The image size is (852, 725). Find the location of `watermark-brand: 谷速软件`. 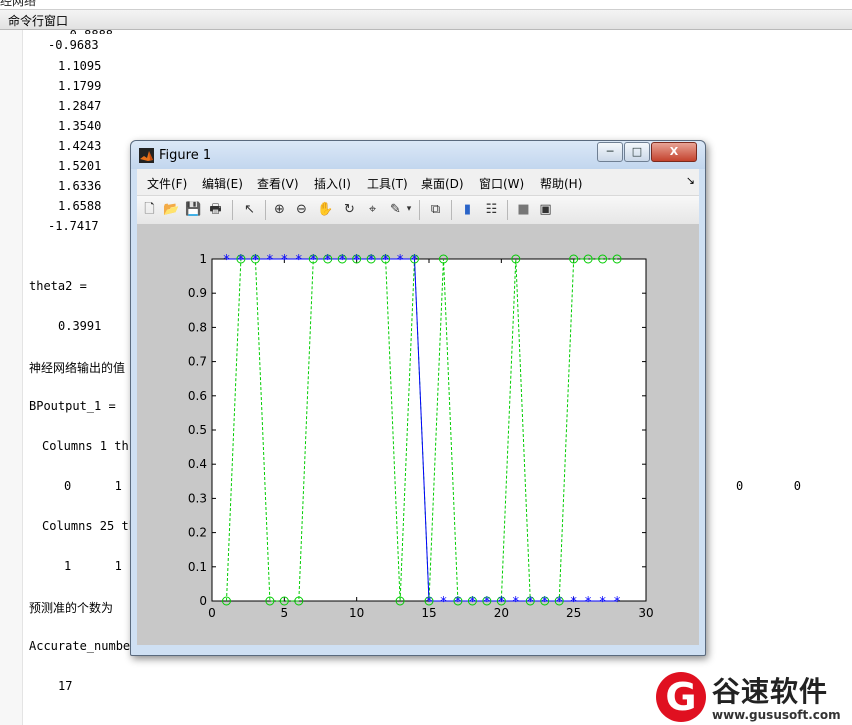

watermark-brand: 谷速软件 is located at coordinates (770, 691).